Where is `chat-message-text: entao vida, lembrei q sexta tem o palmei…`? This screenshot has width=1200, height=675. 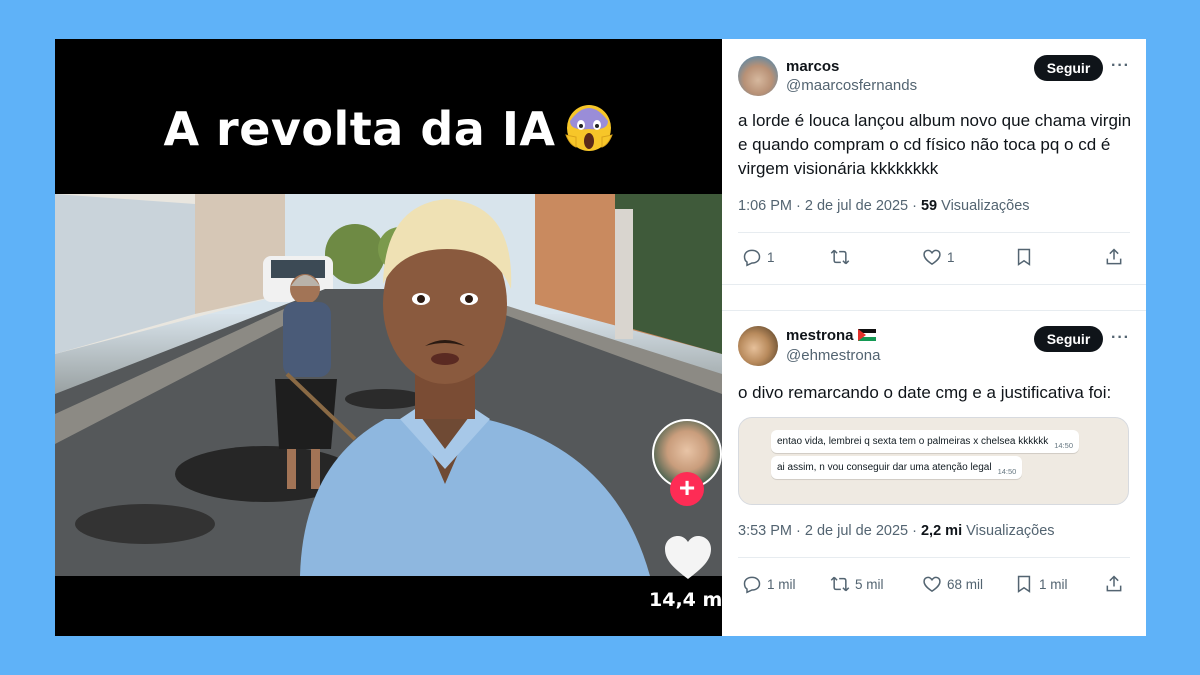 chat-message-text: entao vida, lembrei q sexta tem o palmei… is located at coordinates (913, 441).